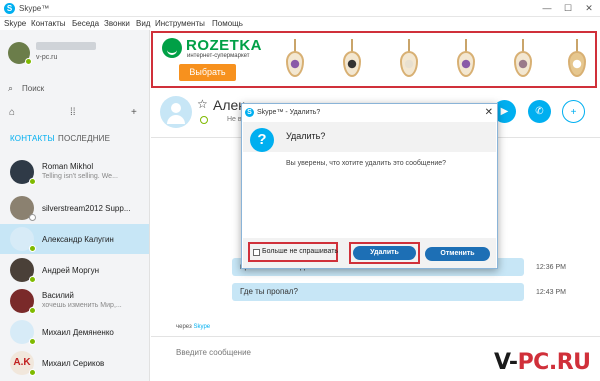 The width and height of the screenshot is (600, 381). What do you see at coordinates (32, 138) in the screenshot?
I see `tab-contacts: КОНТАКТЫ` at bounding box center [32, 138].